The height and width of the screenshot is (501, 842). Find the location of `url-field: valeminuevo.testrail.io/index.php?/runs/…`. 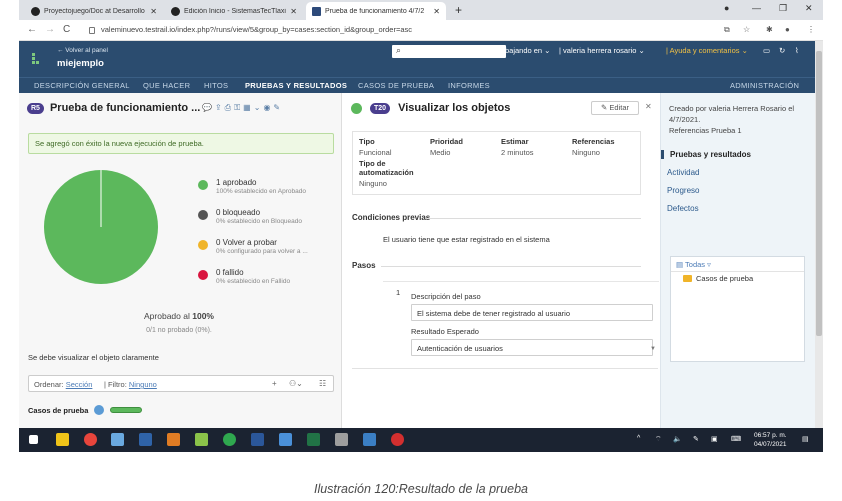

url-field: valeminuevo.testrail.io/index.php?/runs/… is located at coordinates (250, 29).